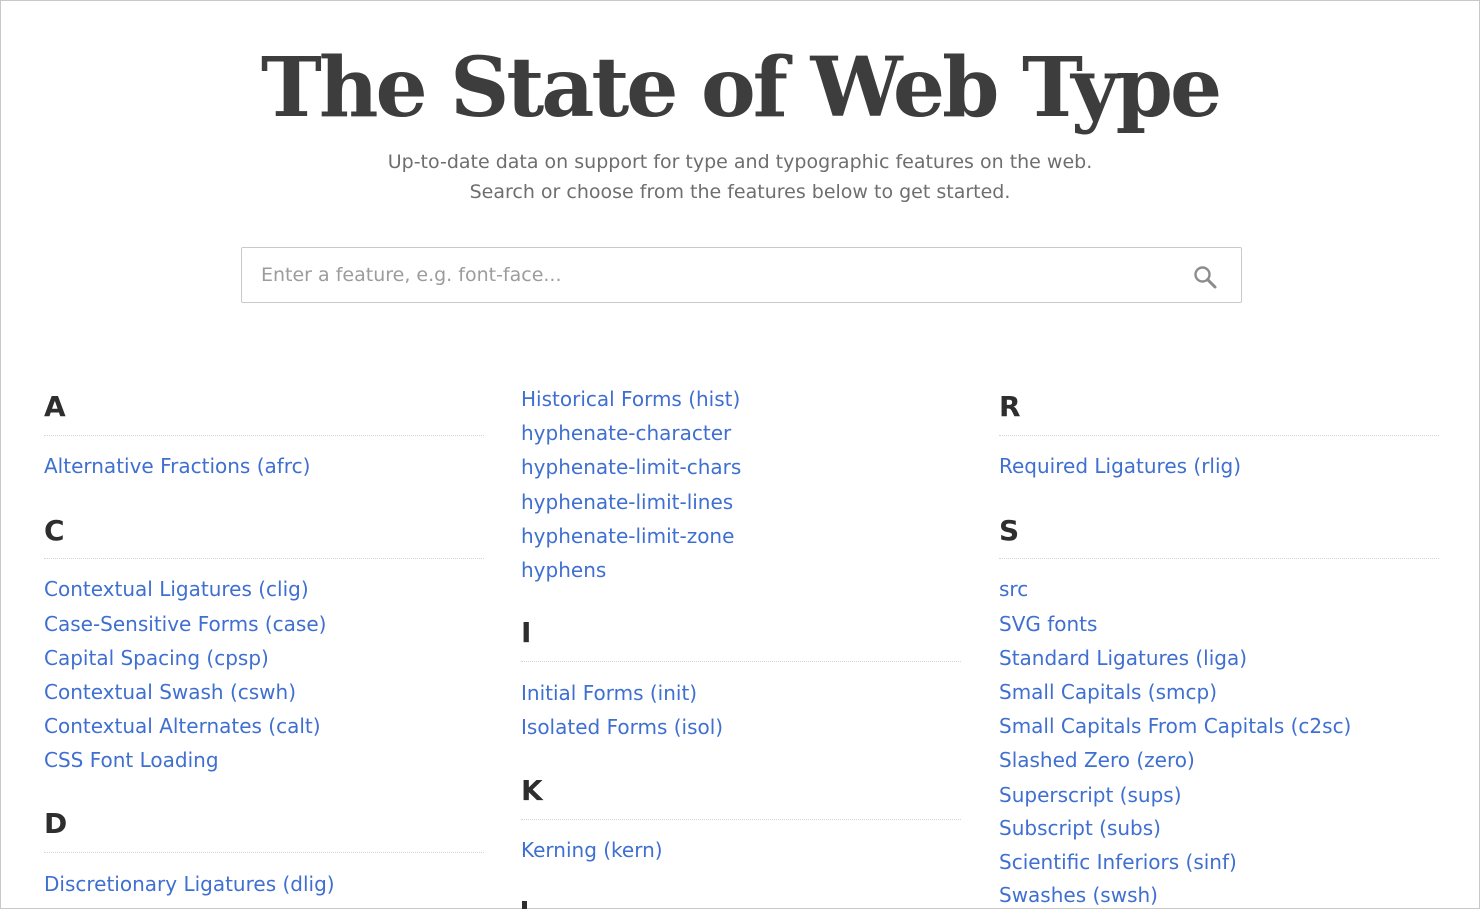 This screenshot has width=1480, height=909. What do you see at coordinates (170, 692) in the screenshot?
I see `feature-link: Contextual Swash (cswh)` at bounding box center [170, 692].